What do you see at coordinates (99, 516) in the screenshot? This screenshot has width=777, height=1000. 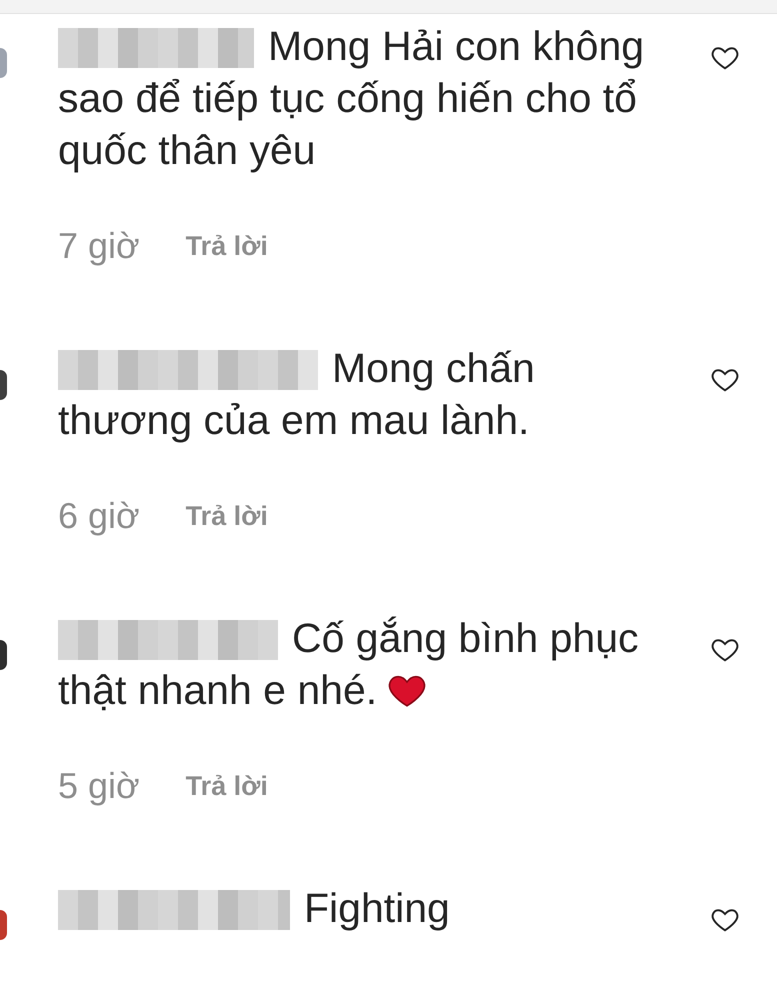 I see `comment-time: 6 giờ` at bounding box center [99, 516].